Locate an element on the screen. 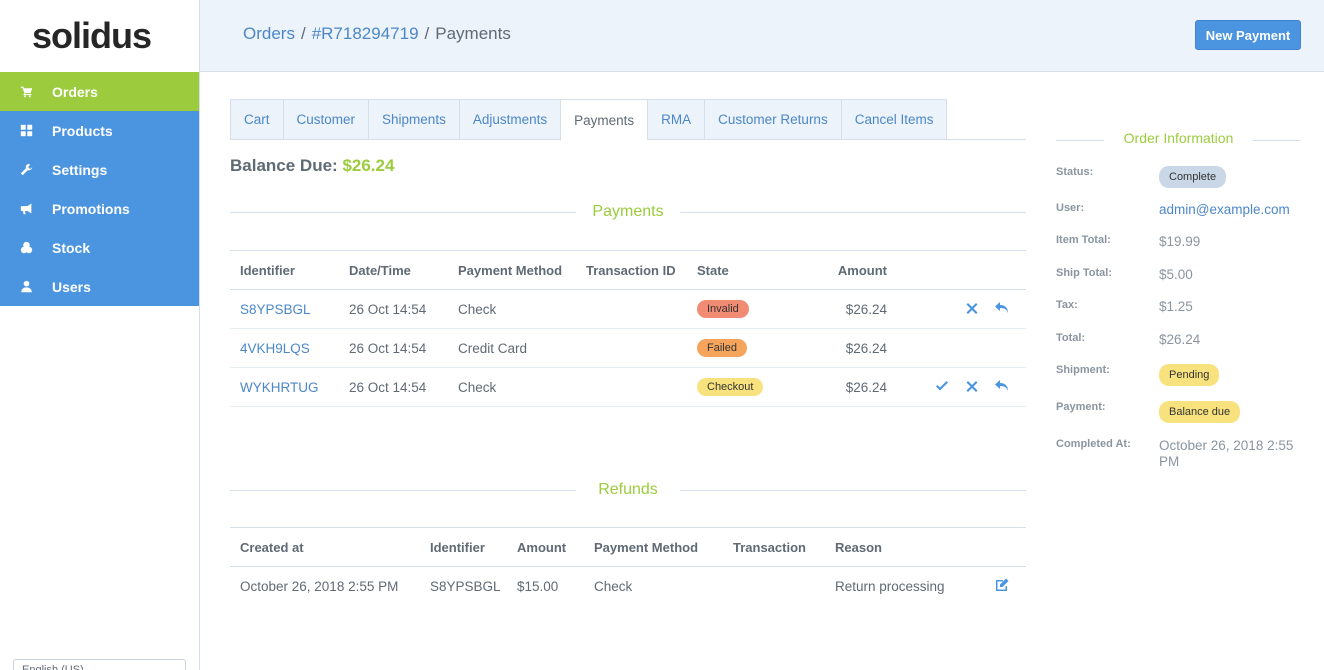  order-status-value-cell: Complete is located at coordinates (1230, 177).